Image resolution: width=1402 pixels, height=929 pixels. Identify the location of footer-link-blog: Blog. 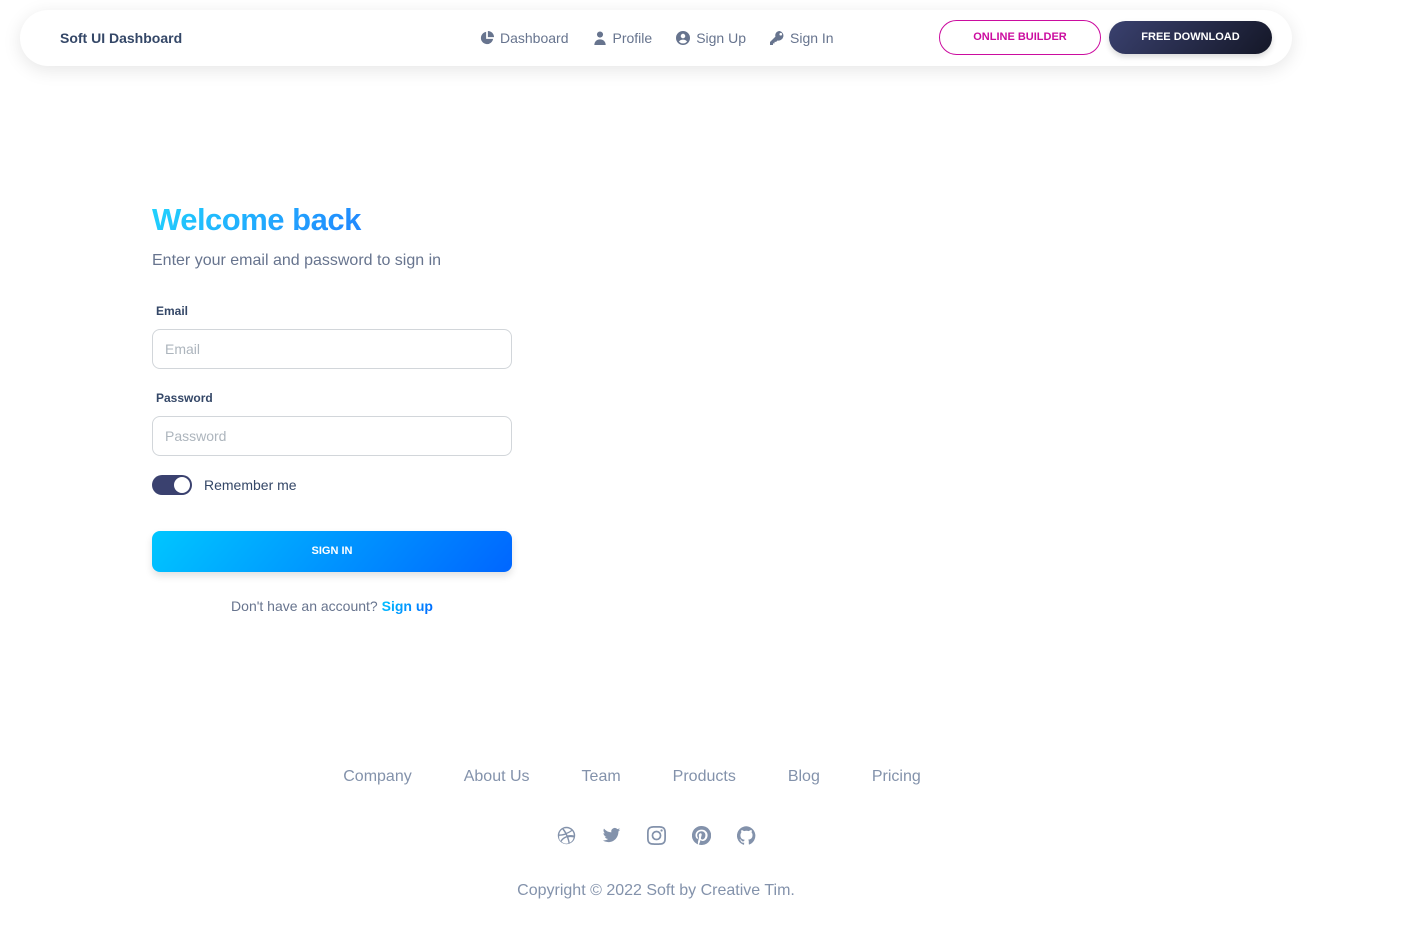
(804, 777).